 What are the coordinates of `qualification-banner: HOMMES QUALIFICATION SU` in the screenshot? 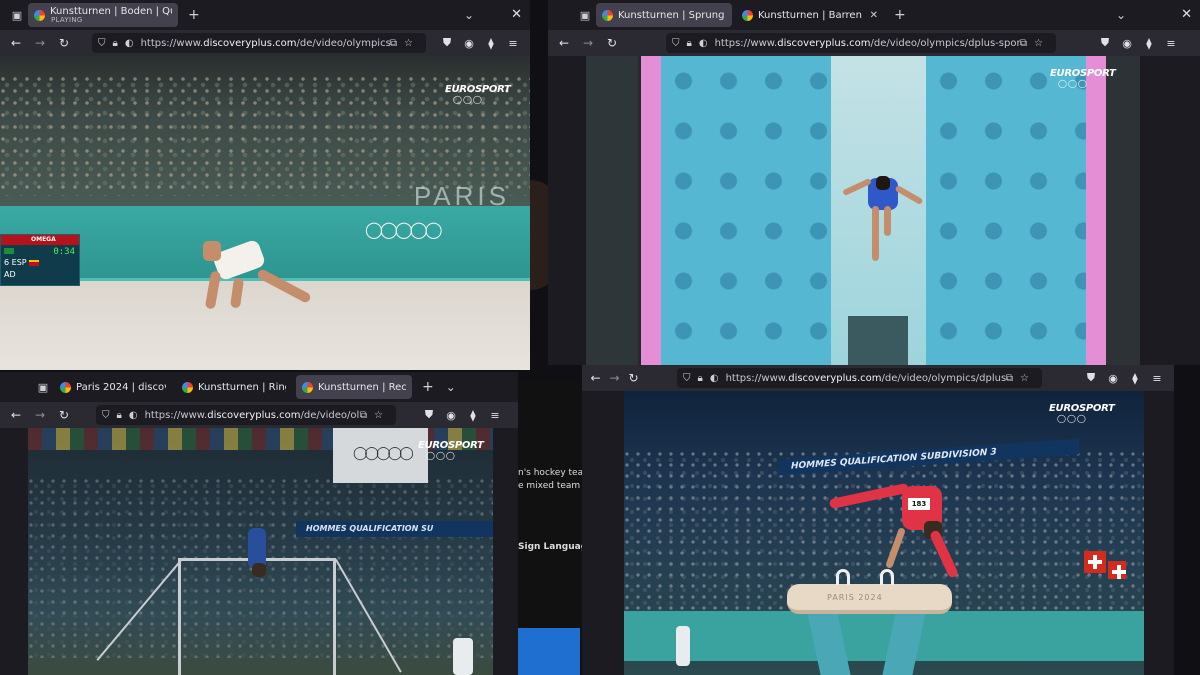 It's located at (394, 529).